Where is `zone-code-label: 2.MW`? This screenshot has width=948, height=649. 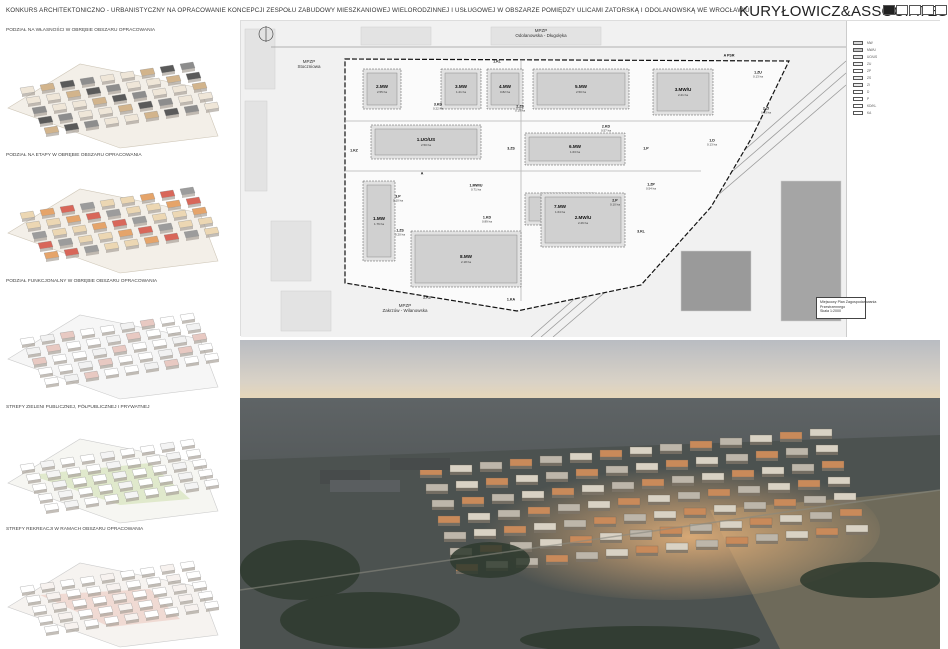 zone-code-label: 2.MW is located at coordinates (382, 86).